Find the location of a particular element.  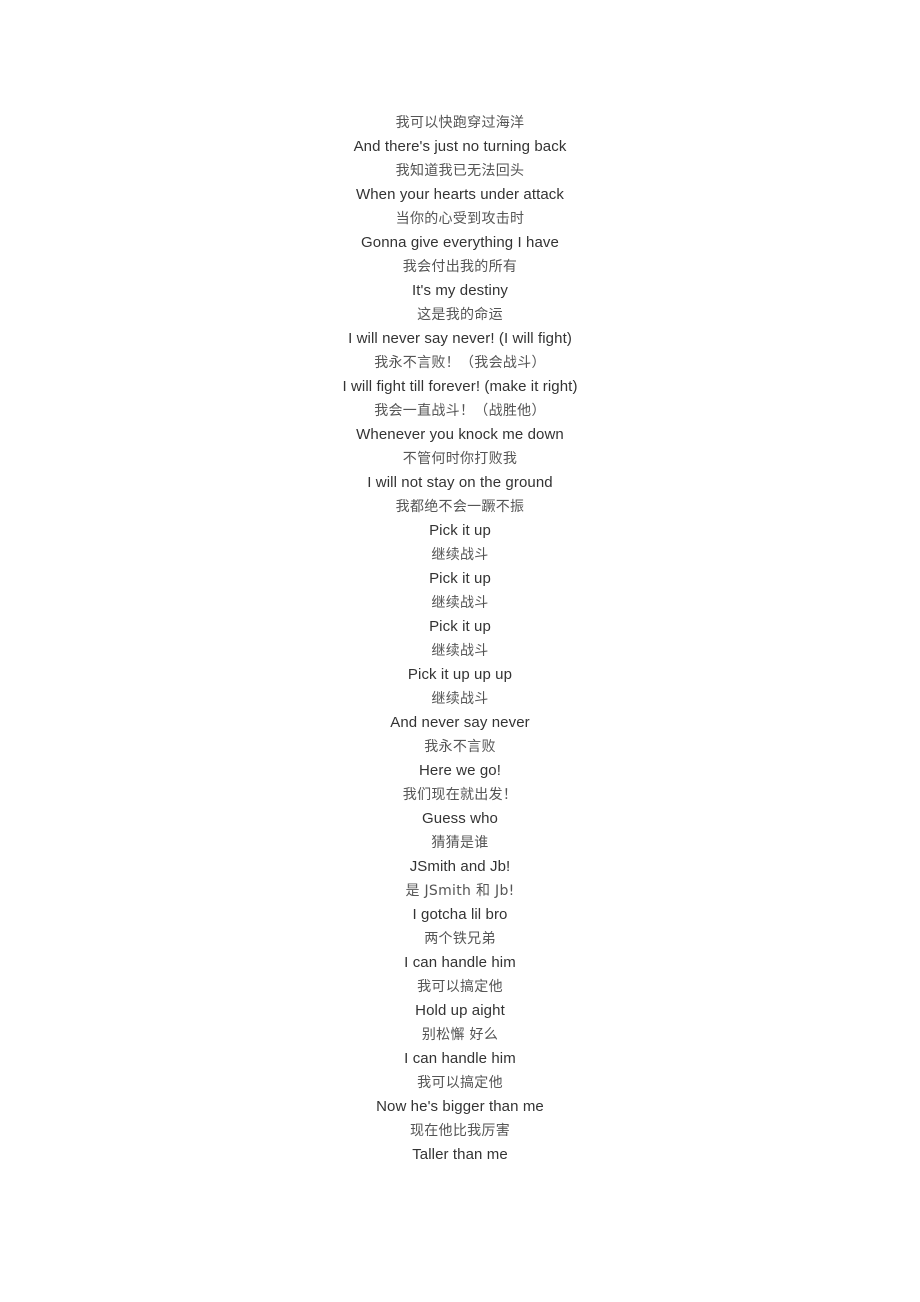

lyric-line-en: Gonna give everything I have is located at coordinates (460, 242).